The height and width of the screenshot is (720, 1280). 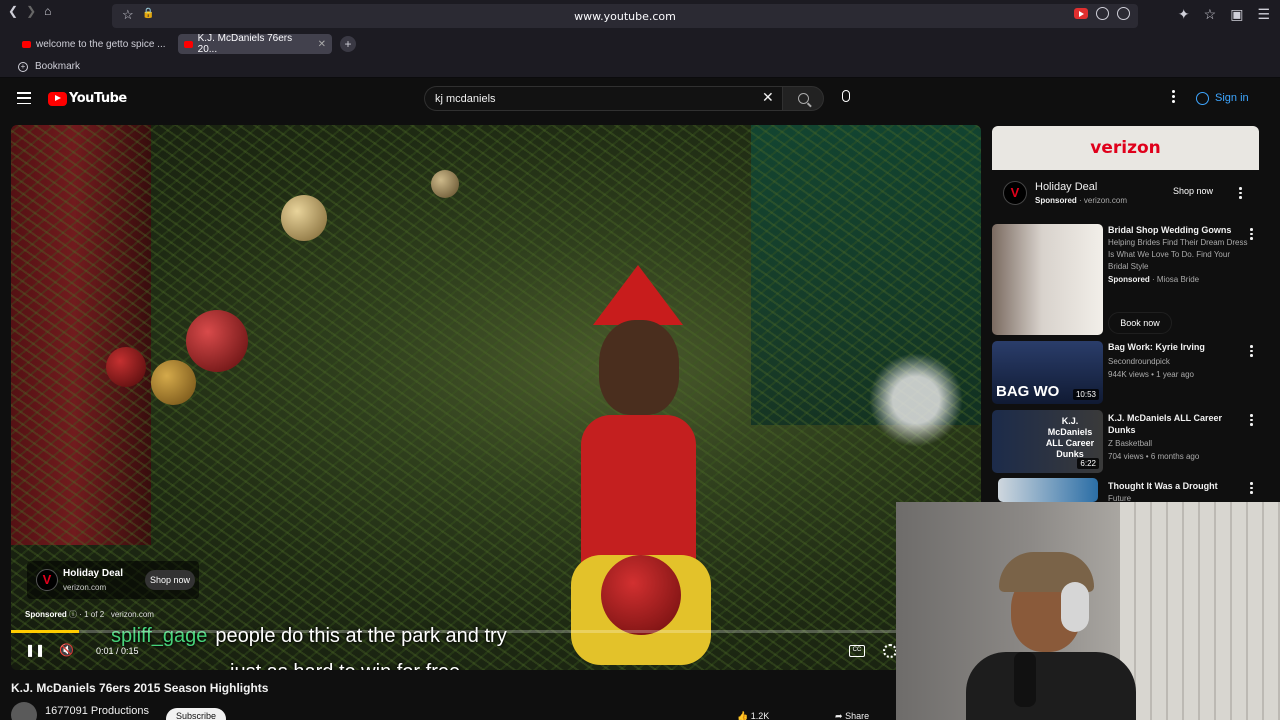 I want to click on search-button, so click(x=803, y=98).